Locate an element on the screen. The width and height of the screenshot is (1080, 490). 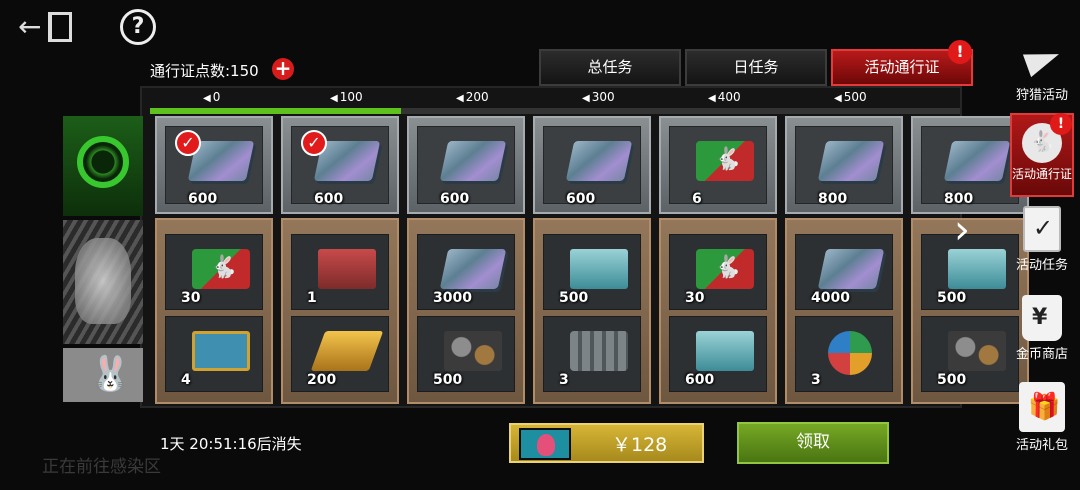
premium-reward-cell: 3000 500 is located at coordinates (466, 311).